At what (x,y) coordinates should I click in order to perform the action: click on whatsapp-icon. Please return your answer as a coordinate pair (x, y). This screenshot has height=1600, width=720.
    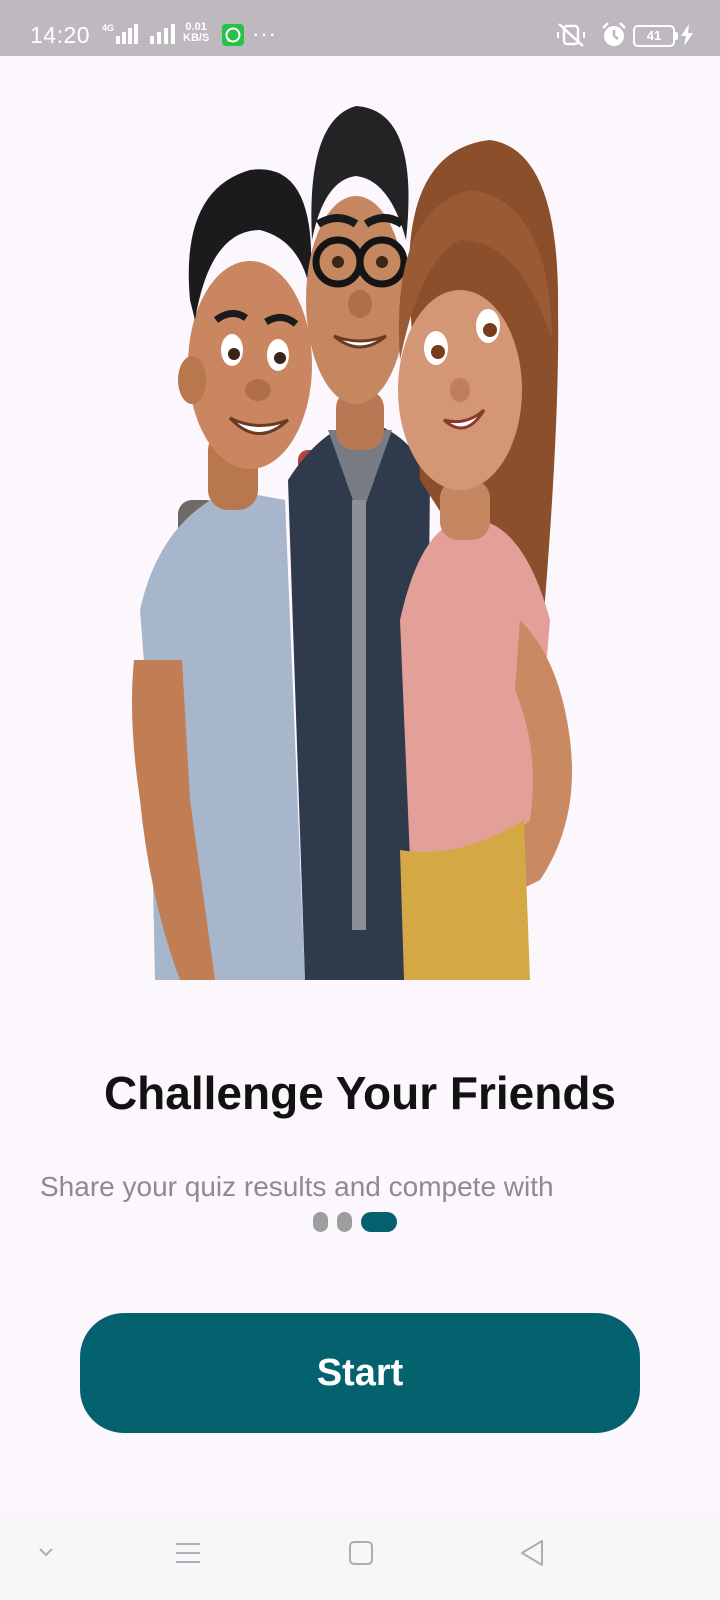
    Looking at the image, I should click on (233, 35).